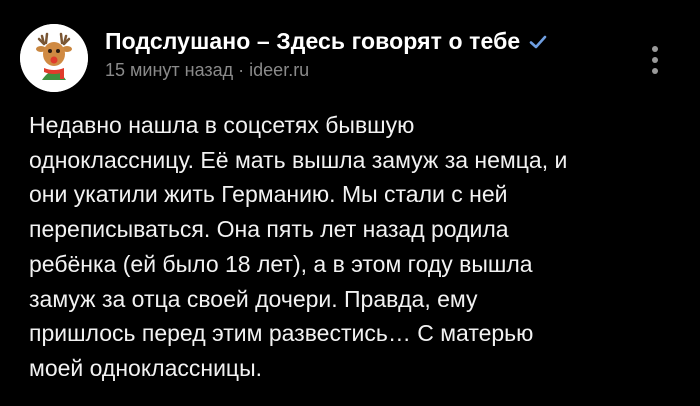 The image size is (700, 406). What do you see at coordinates (146, 367) in the screenshot?
I see `post-text-line: моей одноклассницы.` at bounding box center [146, 367].